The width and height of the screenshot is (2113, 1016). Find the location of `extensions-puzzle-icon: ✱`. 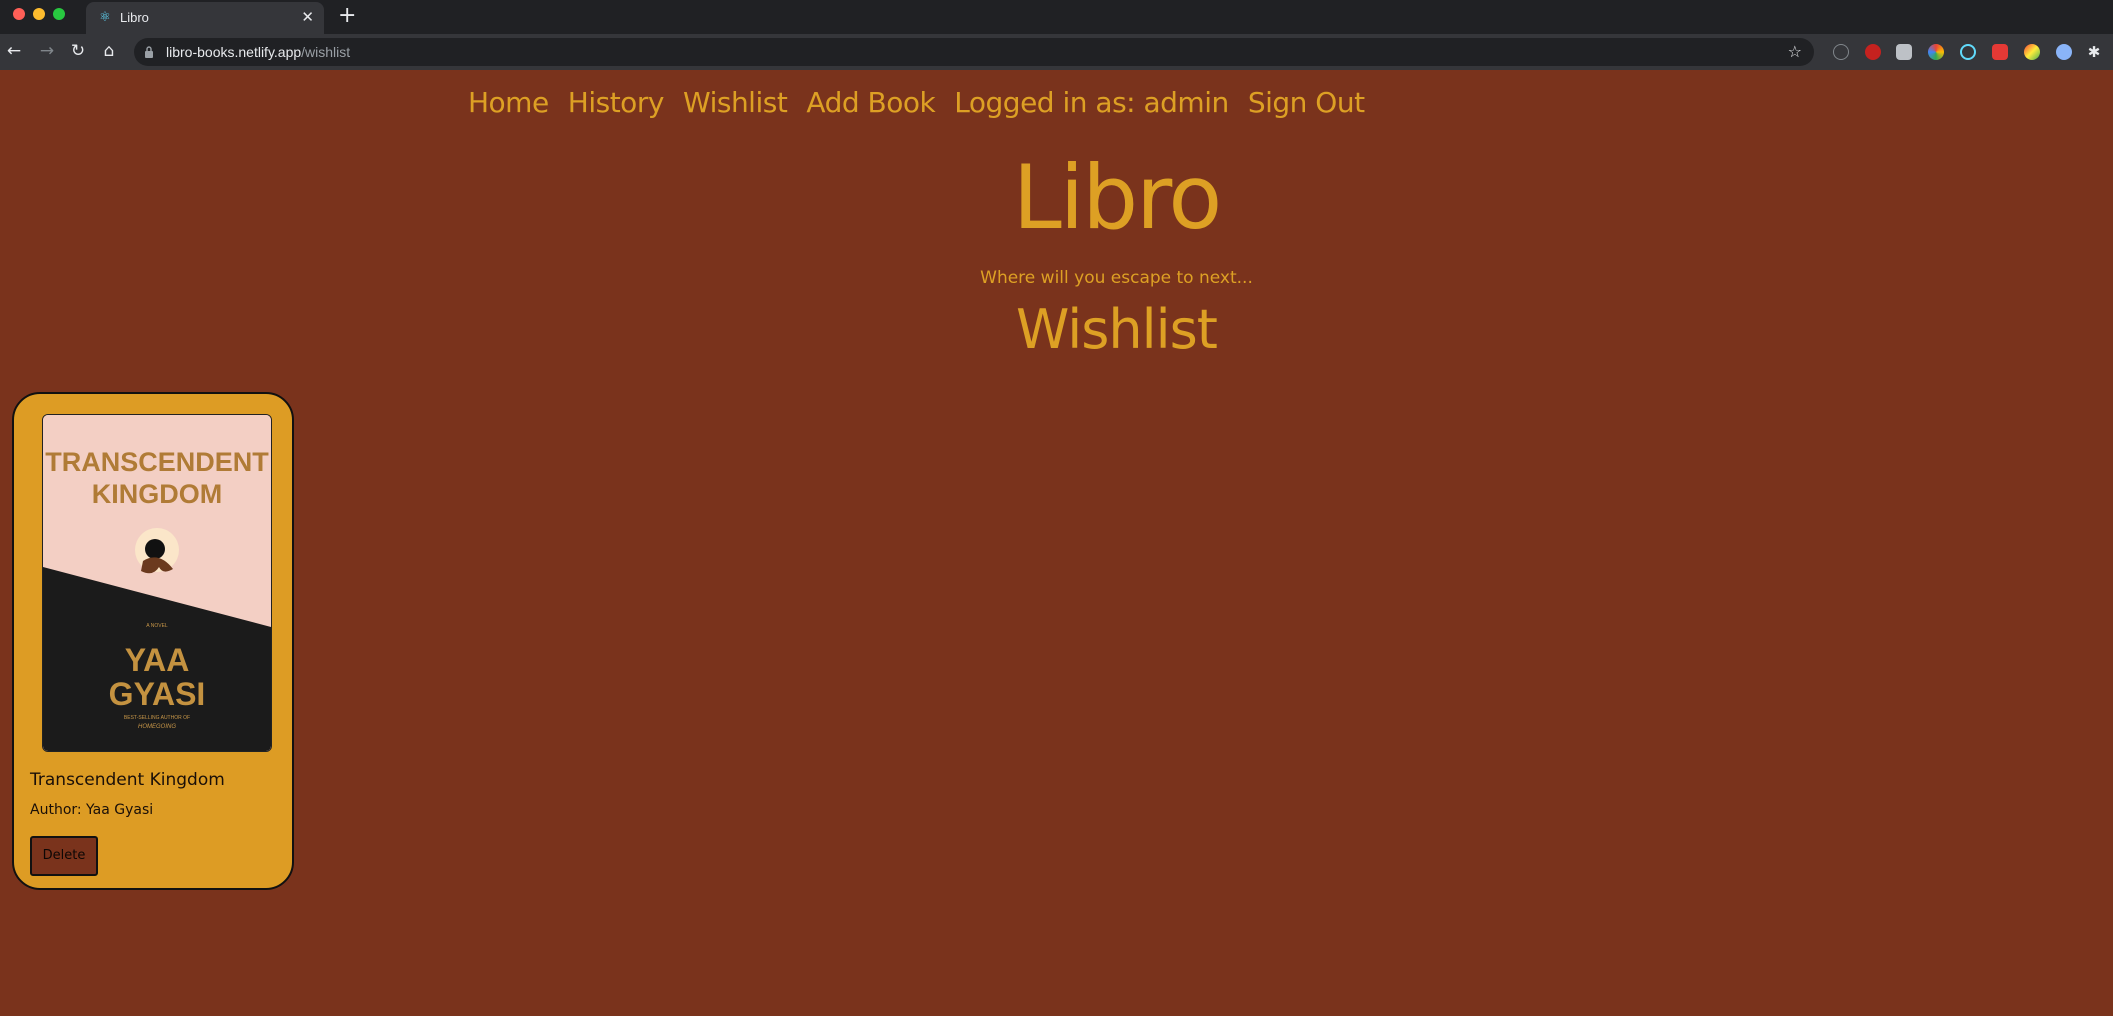

extensions-puzzle-icon: ✱ is located at coordinates (2094, 52).